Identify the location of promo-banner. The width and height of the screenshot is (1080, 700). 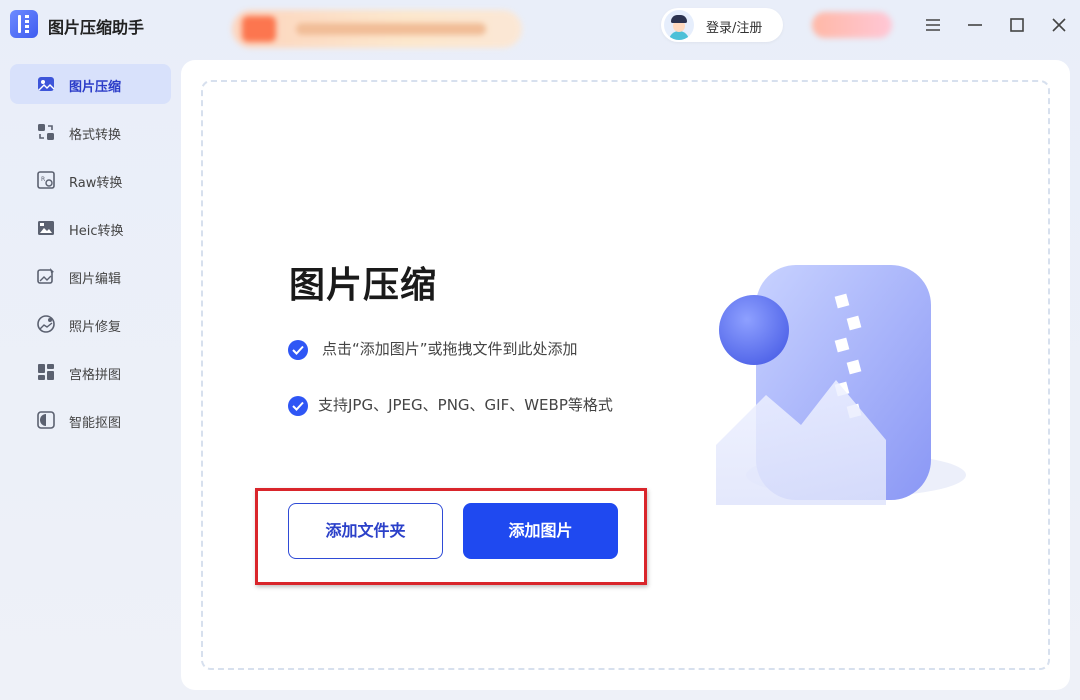
(377, 29).